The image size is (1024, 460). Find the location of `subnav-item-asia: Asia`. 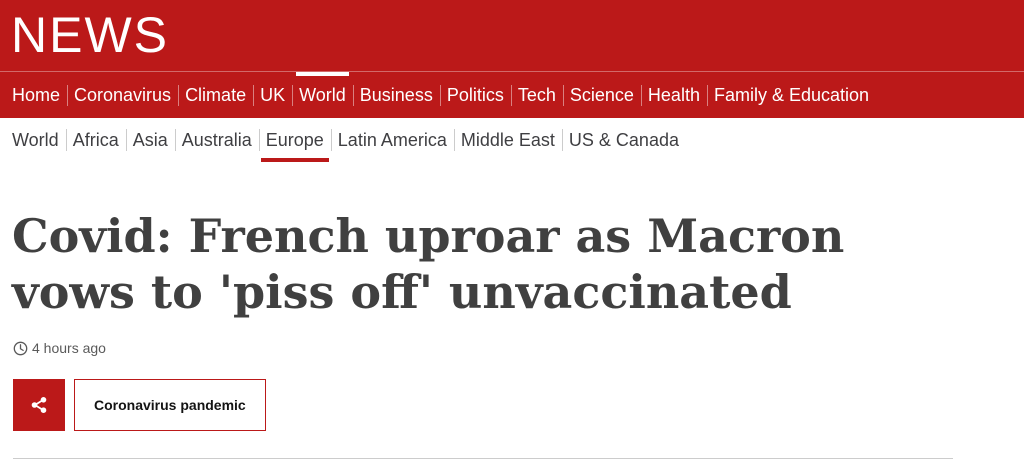

subnav-item-asia: Asia is located at coordinates (150, 140).